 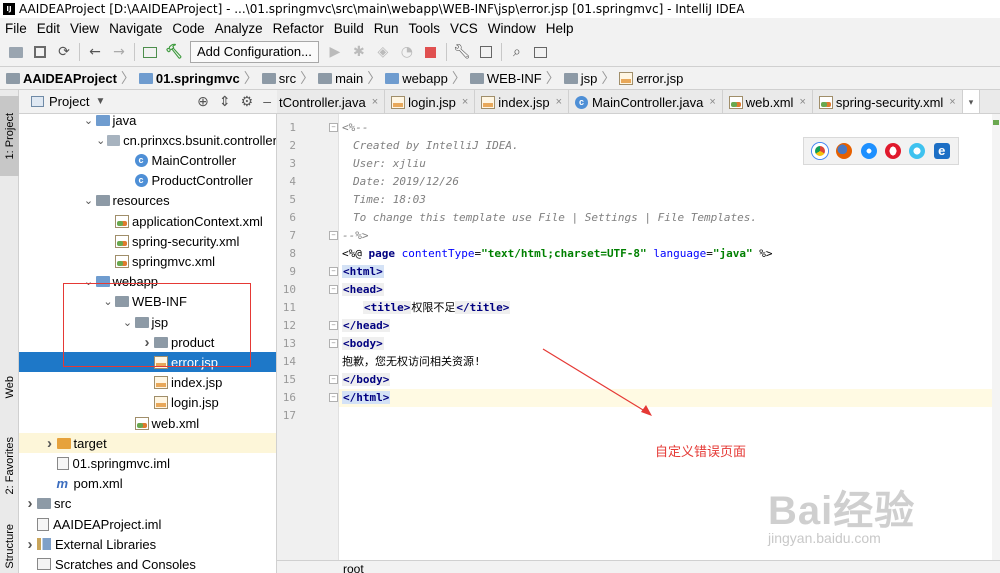 I want to click on tree-item: m pom.xml, so click(x=147, y=484).